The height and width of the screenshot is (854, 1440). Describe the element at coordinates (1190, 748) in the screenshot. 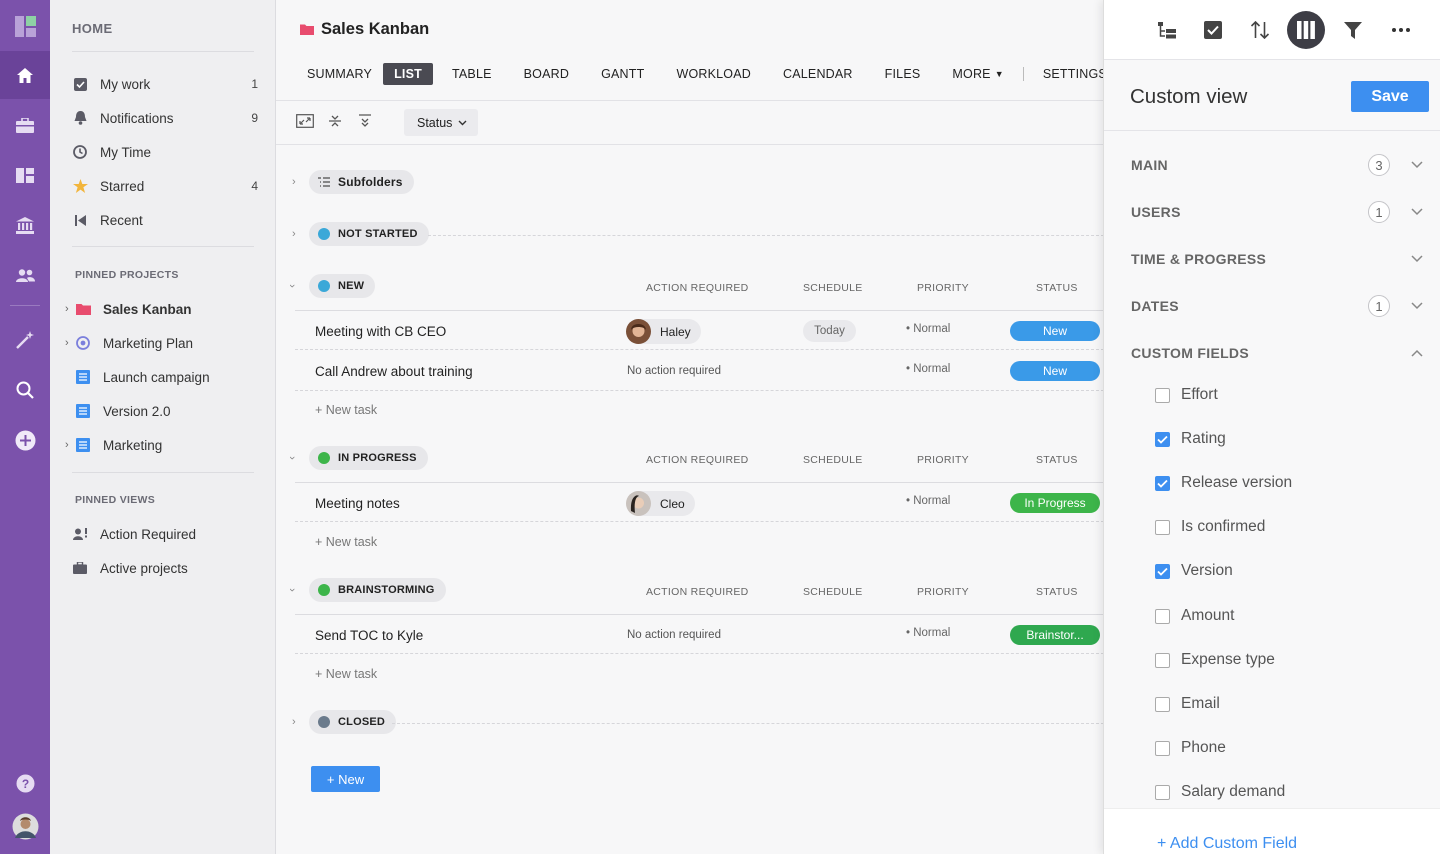

I see `custom-field-phone: Phone` at that location.